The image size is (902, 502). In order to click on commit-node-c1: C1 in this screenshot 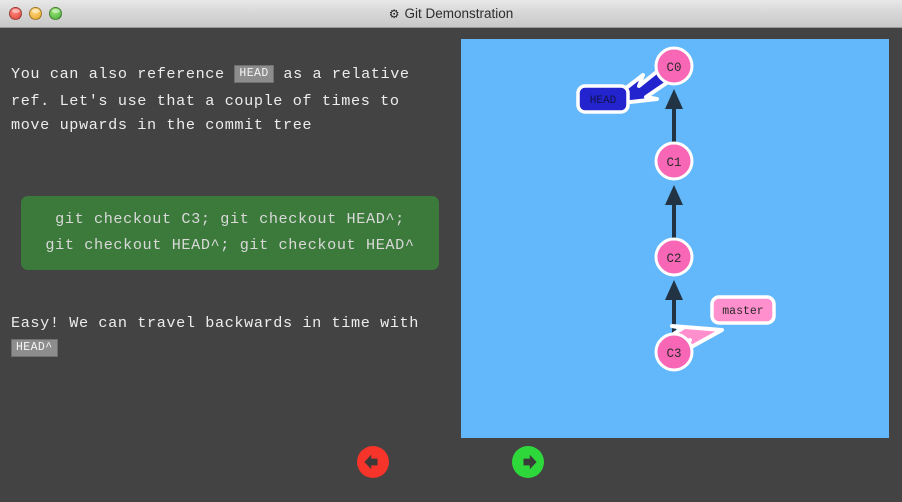, I will do `click(674, 161)`.